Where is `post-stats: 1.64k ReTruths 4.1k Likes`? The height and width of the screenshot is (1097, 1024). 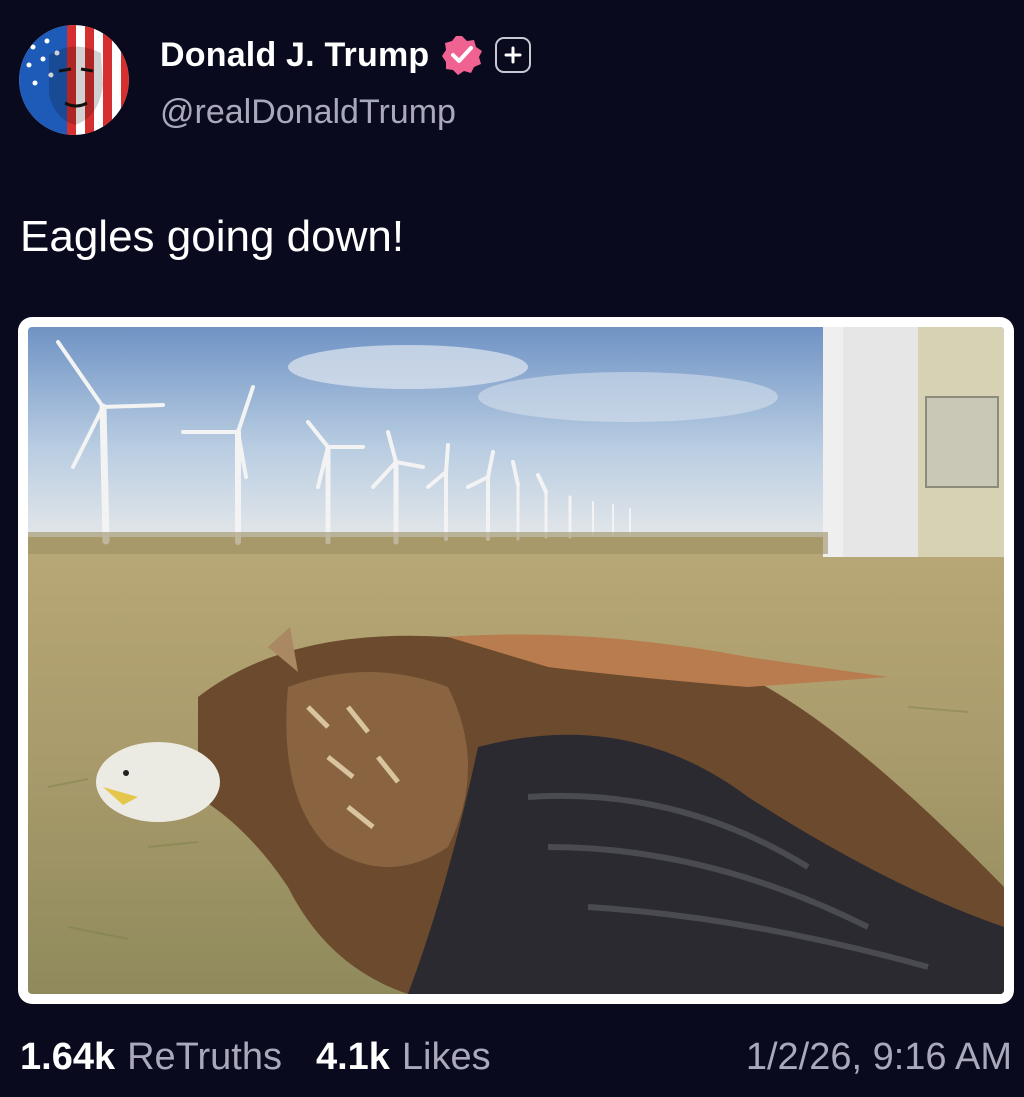
post-stats: 1.64k ReTruths 4.1k Likes is located at coordinates (255, 1057).